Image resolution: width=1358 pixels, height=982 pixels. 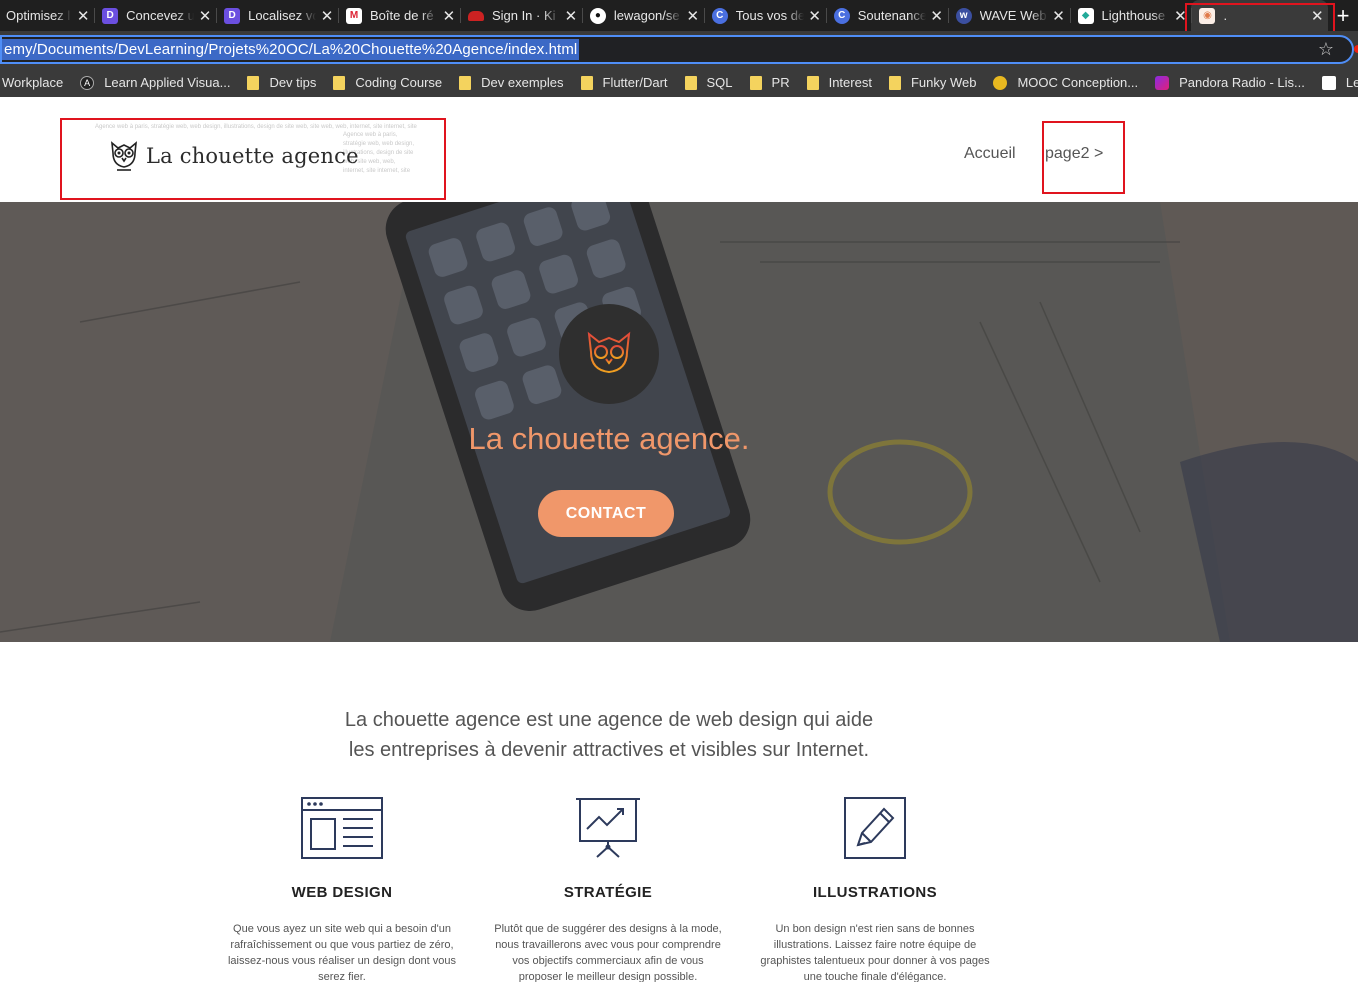 What do you see at coordinates (399, 15) in the screenshot?
I see `browser-tab-4: M Boîte de ré ✕` at bounding box center [399, 15].